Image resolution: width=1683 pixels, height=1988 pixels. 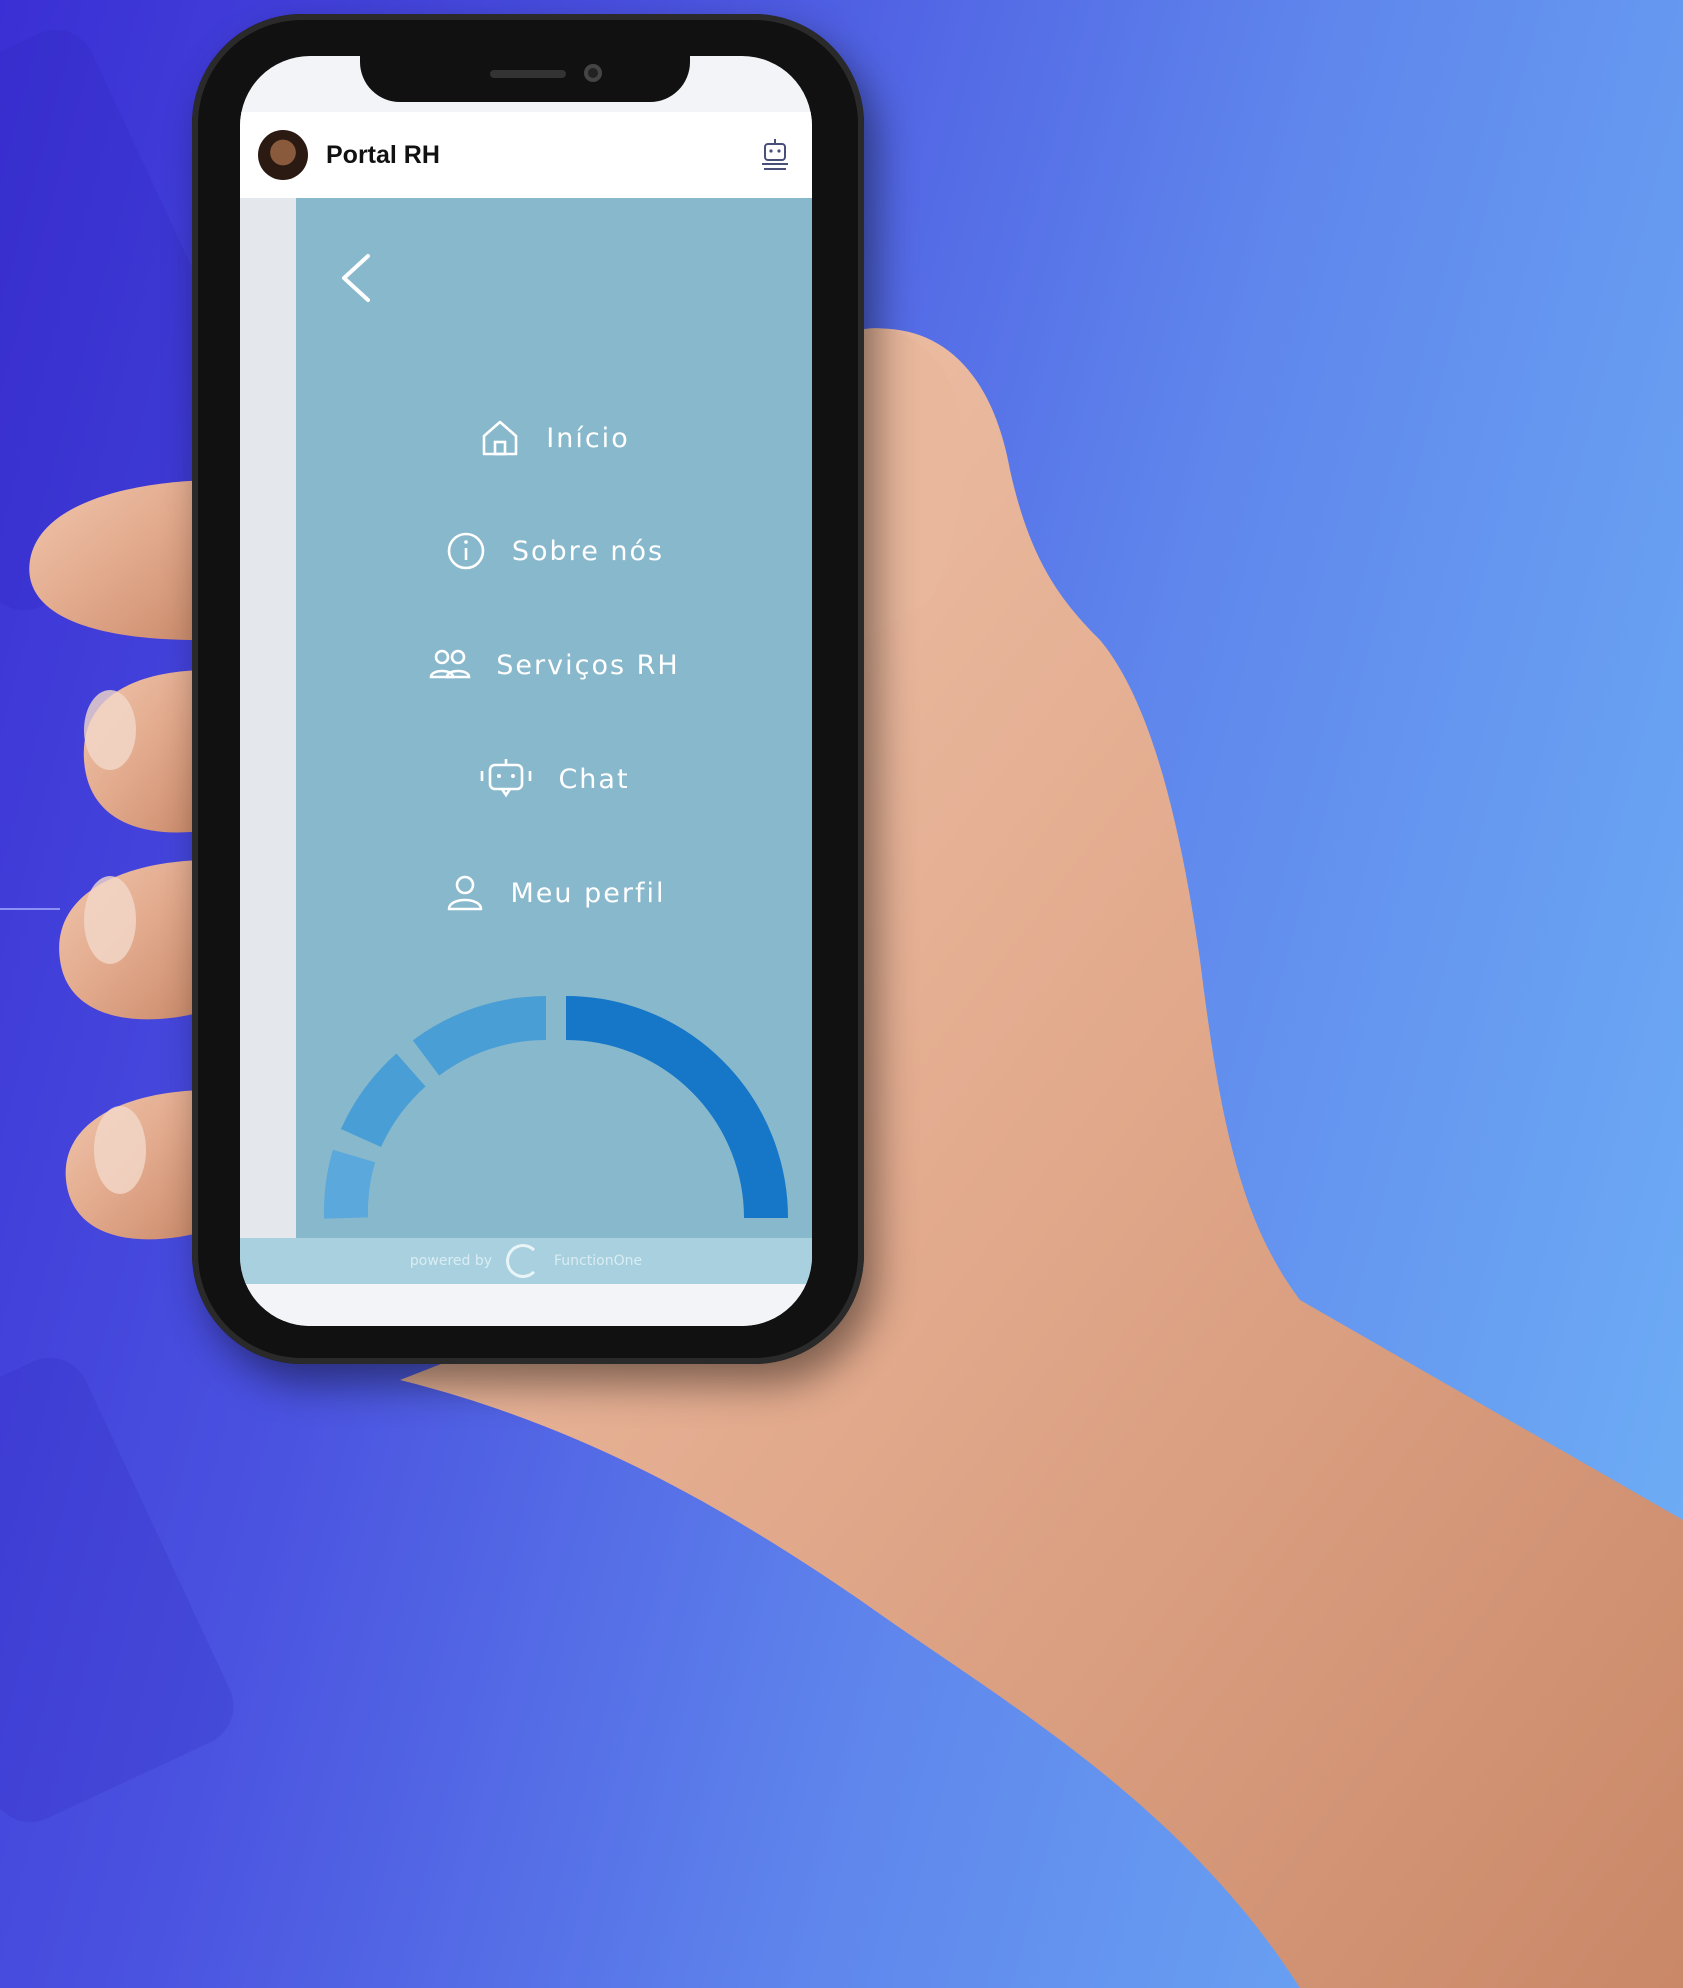 What do you see at coordinates (588, 893) in the screenshot?
I see `menu-item-label: Meu perfil` at bounding box center [588, 893].